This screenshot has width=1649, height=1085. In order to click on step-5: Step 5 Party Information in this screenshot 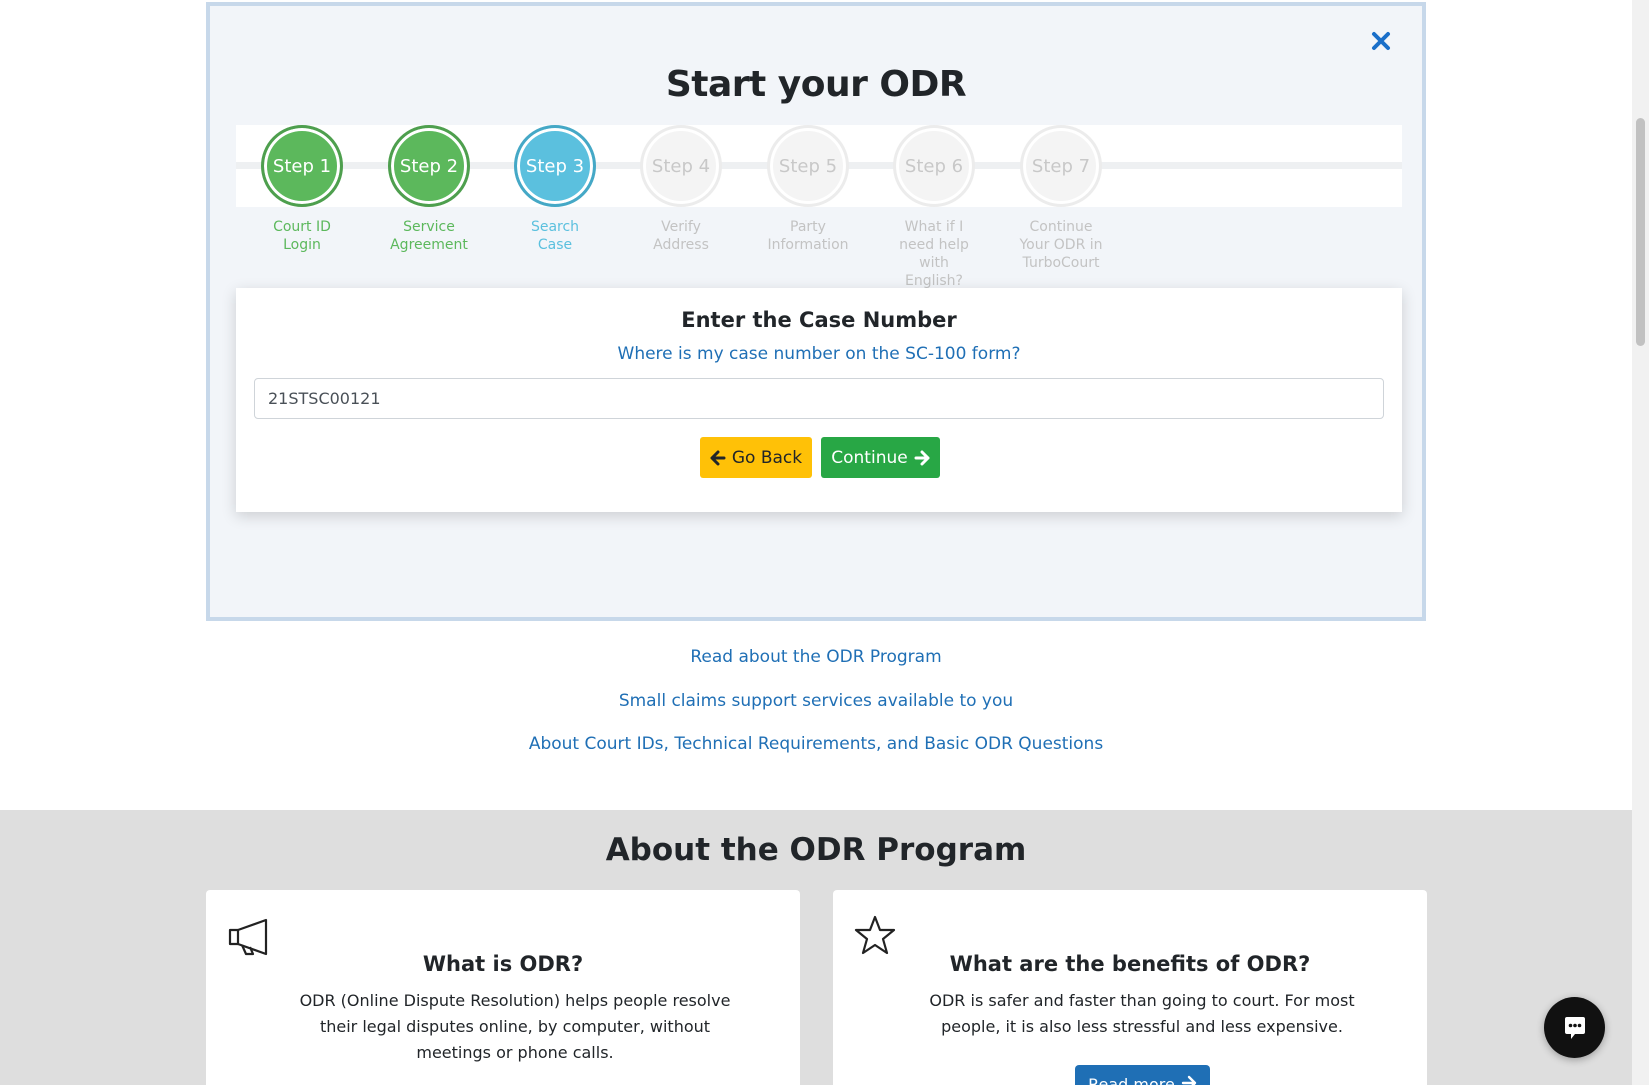, I will do `click(808, 189)`.